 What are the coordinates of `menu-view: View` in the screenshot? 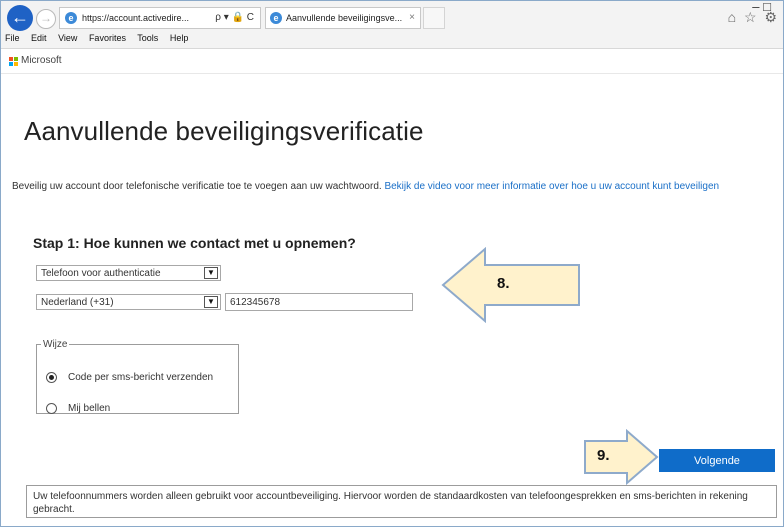 It's located at (67, 38).